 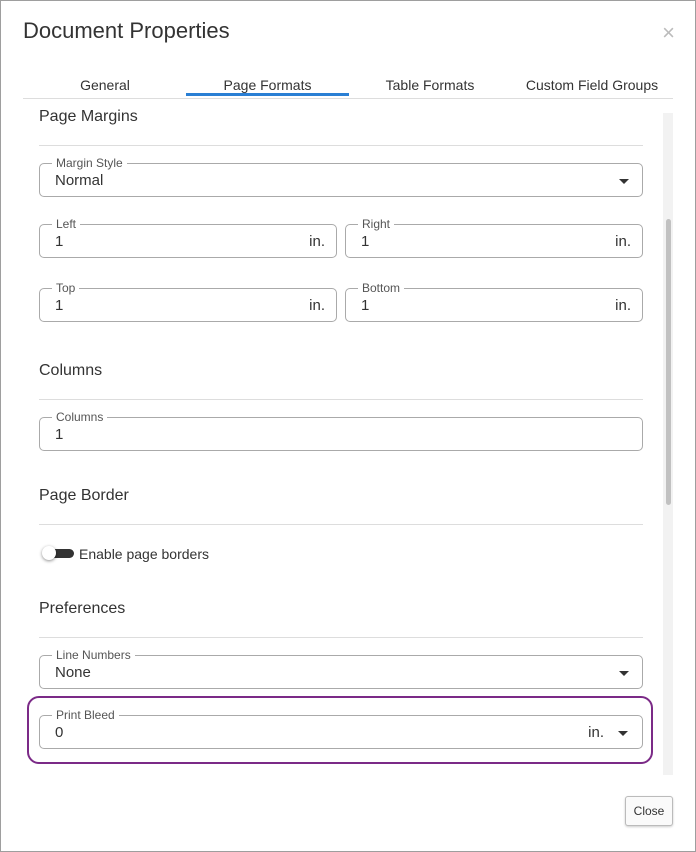 What do you see at coordinates (376, 224) in the screenshot?
I see `right-margin-label: Right` at bounding box center [376, 224].